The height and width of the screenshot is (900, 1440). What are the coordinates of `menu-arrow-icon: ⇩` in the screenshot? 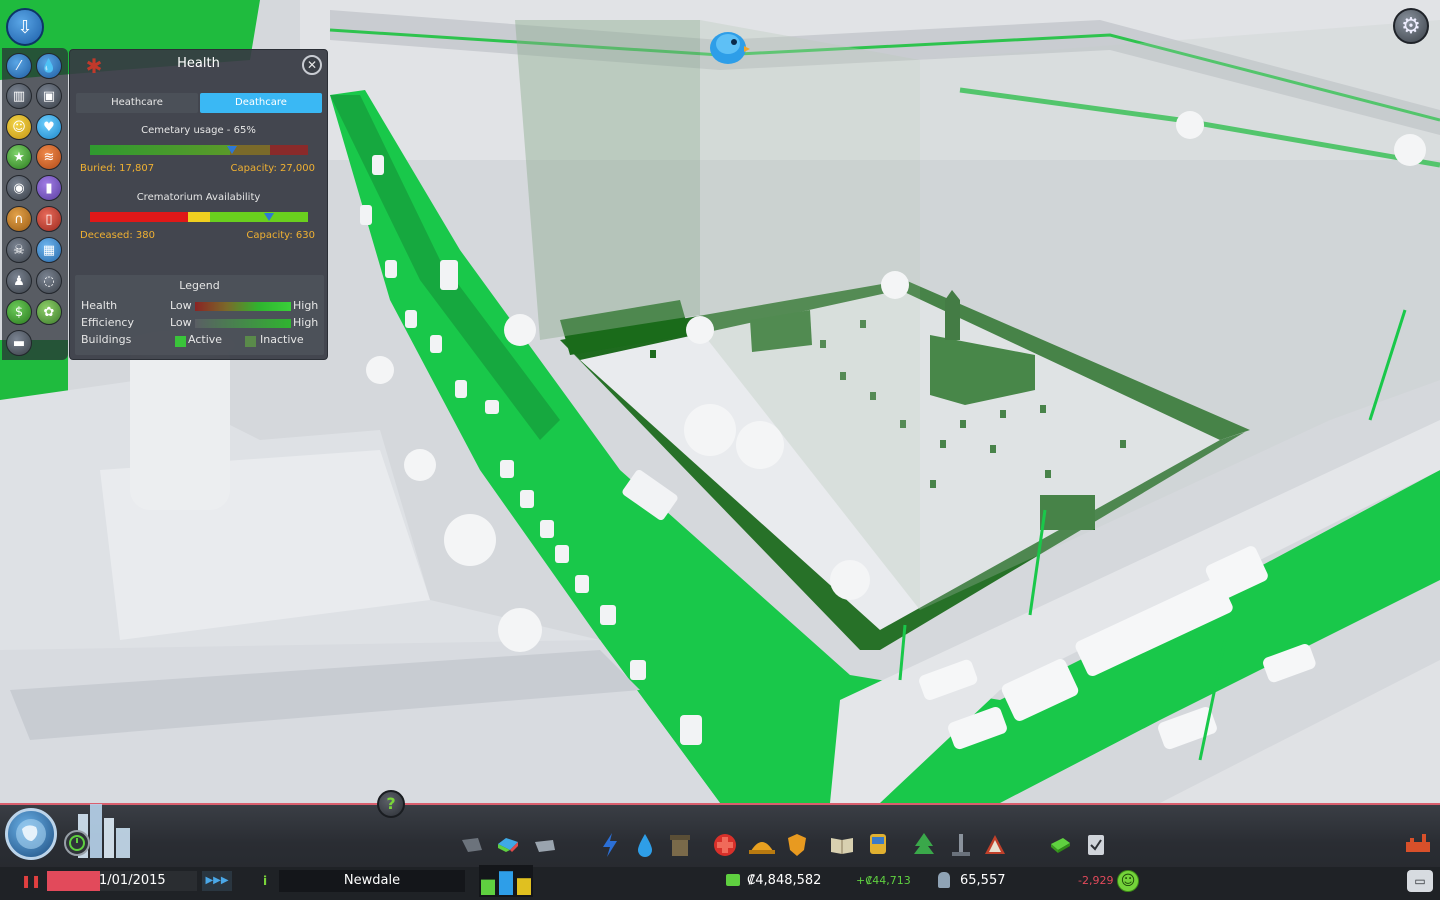 It's located at (25, 27).